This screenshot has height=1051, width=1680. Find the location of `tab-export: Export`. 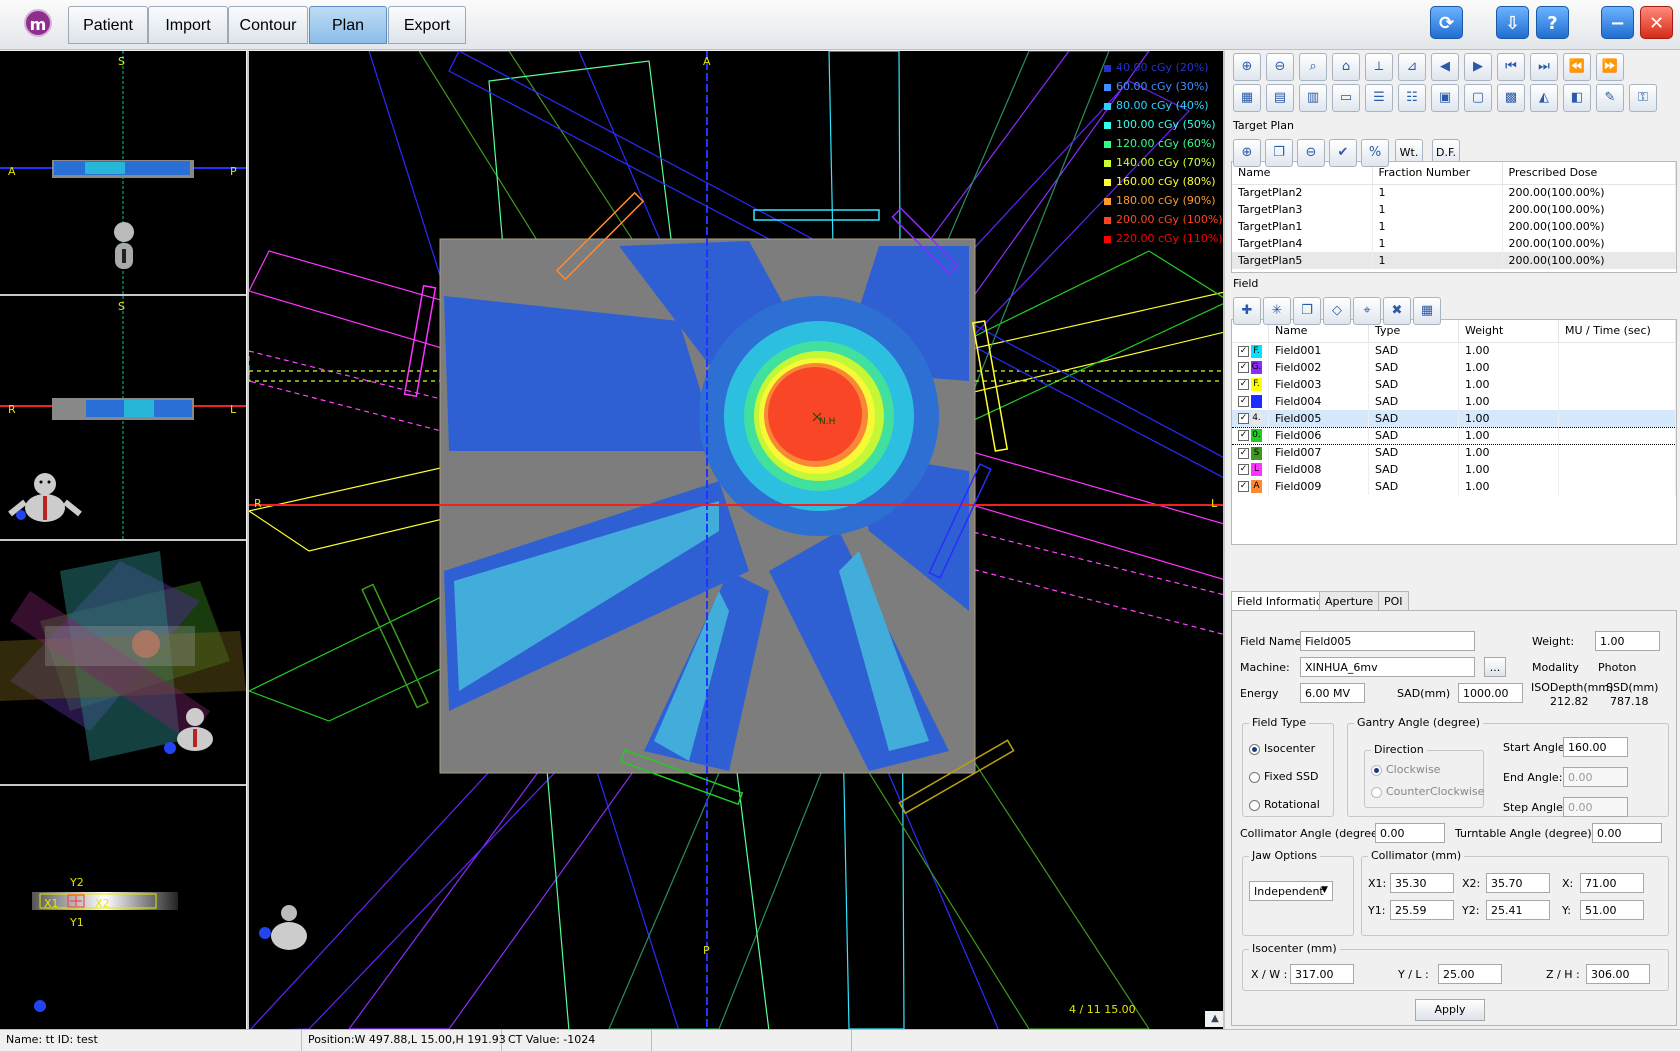

tab-export: Export is located at coordinates (427, 25).